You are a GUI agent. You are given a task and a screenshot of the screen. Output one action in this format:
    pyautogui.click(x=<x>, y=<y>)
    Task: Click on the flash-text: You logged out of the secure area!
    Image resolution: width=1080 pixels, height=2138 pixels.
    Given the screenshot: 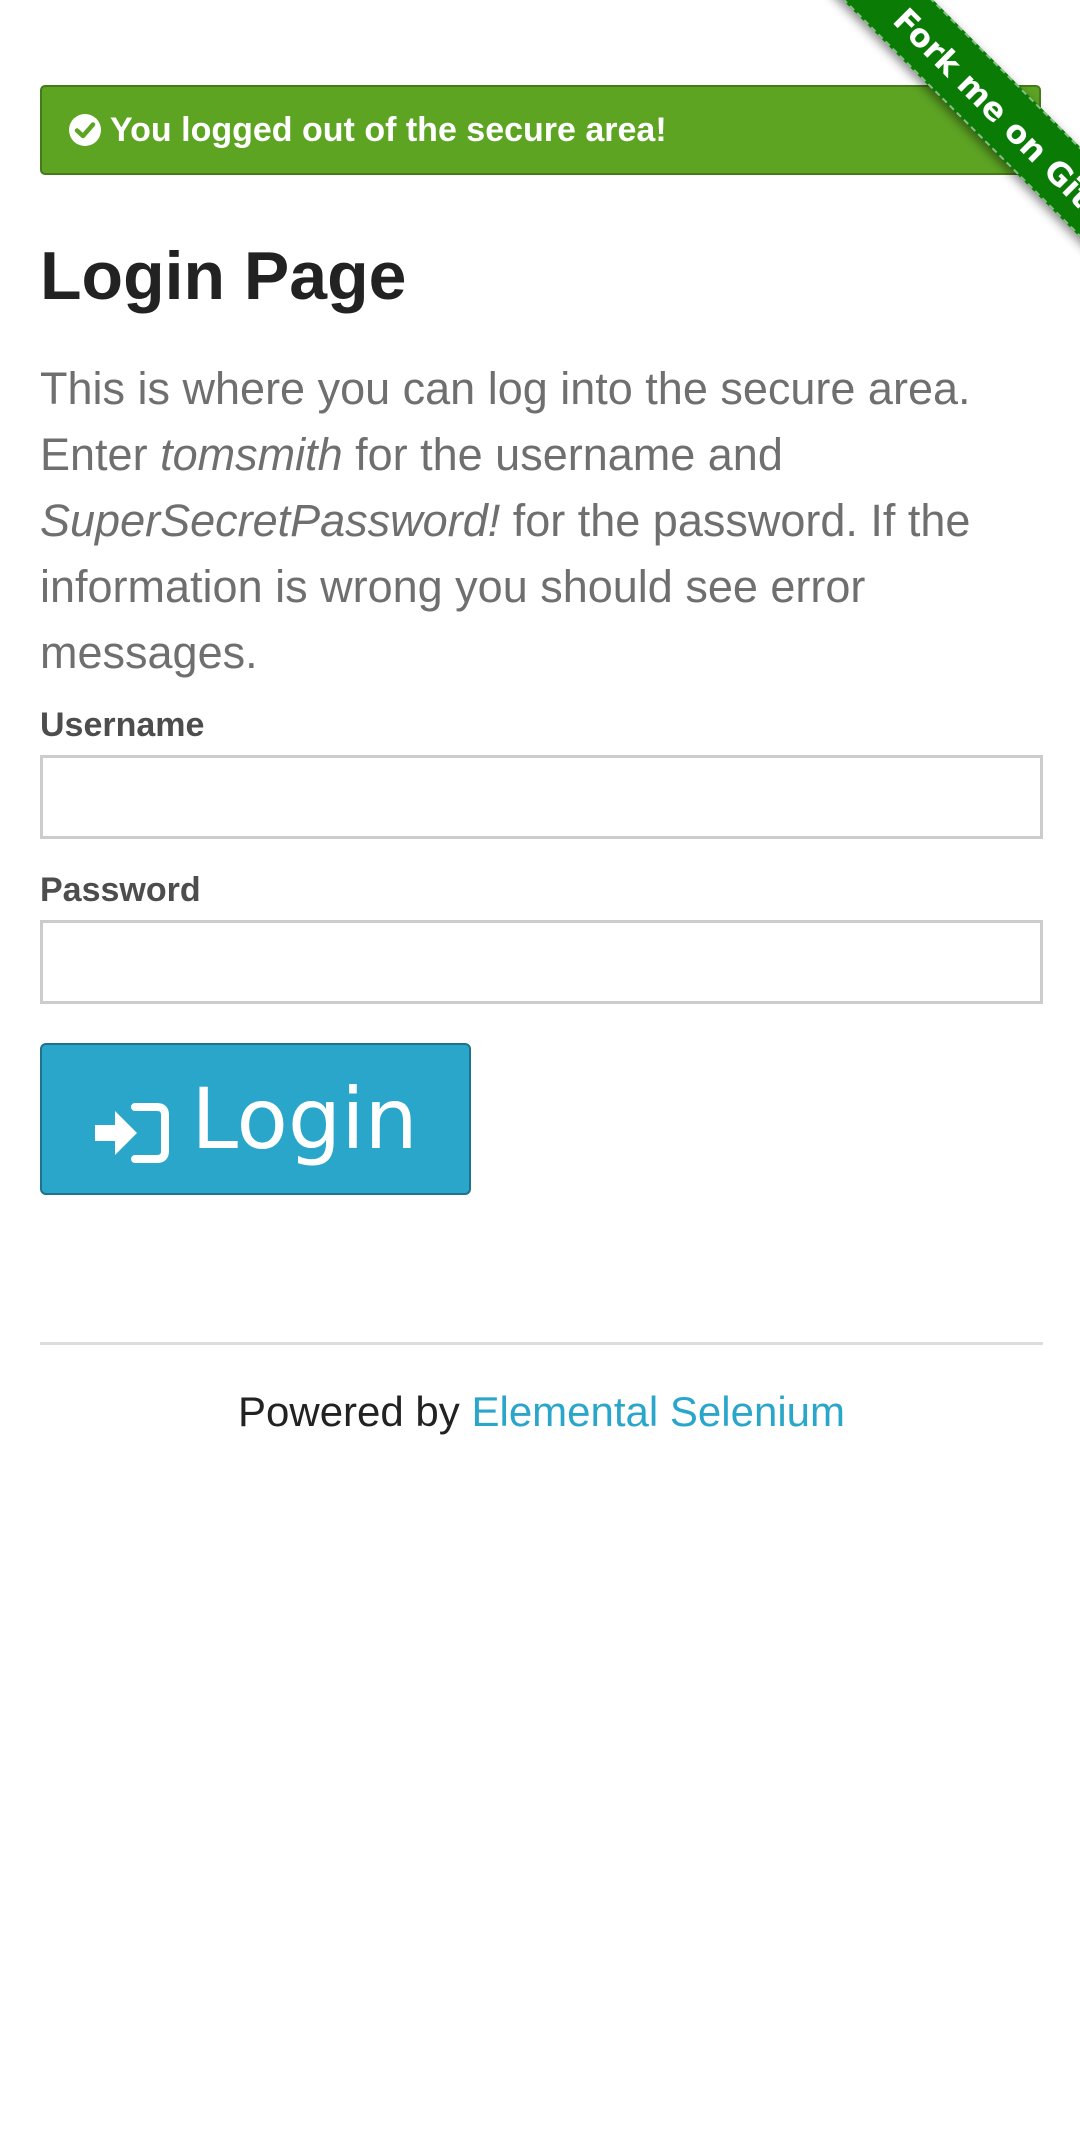 What is the action you would take?
    pyautogui.click(x=388, y=129)
    